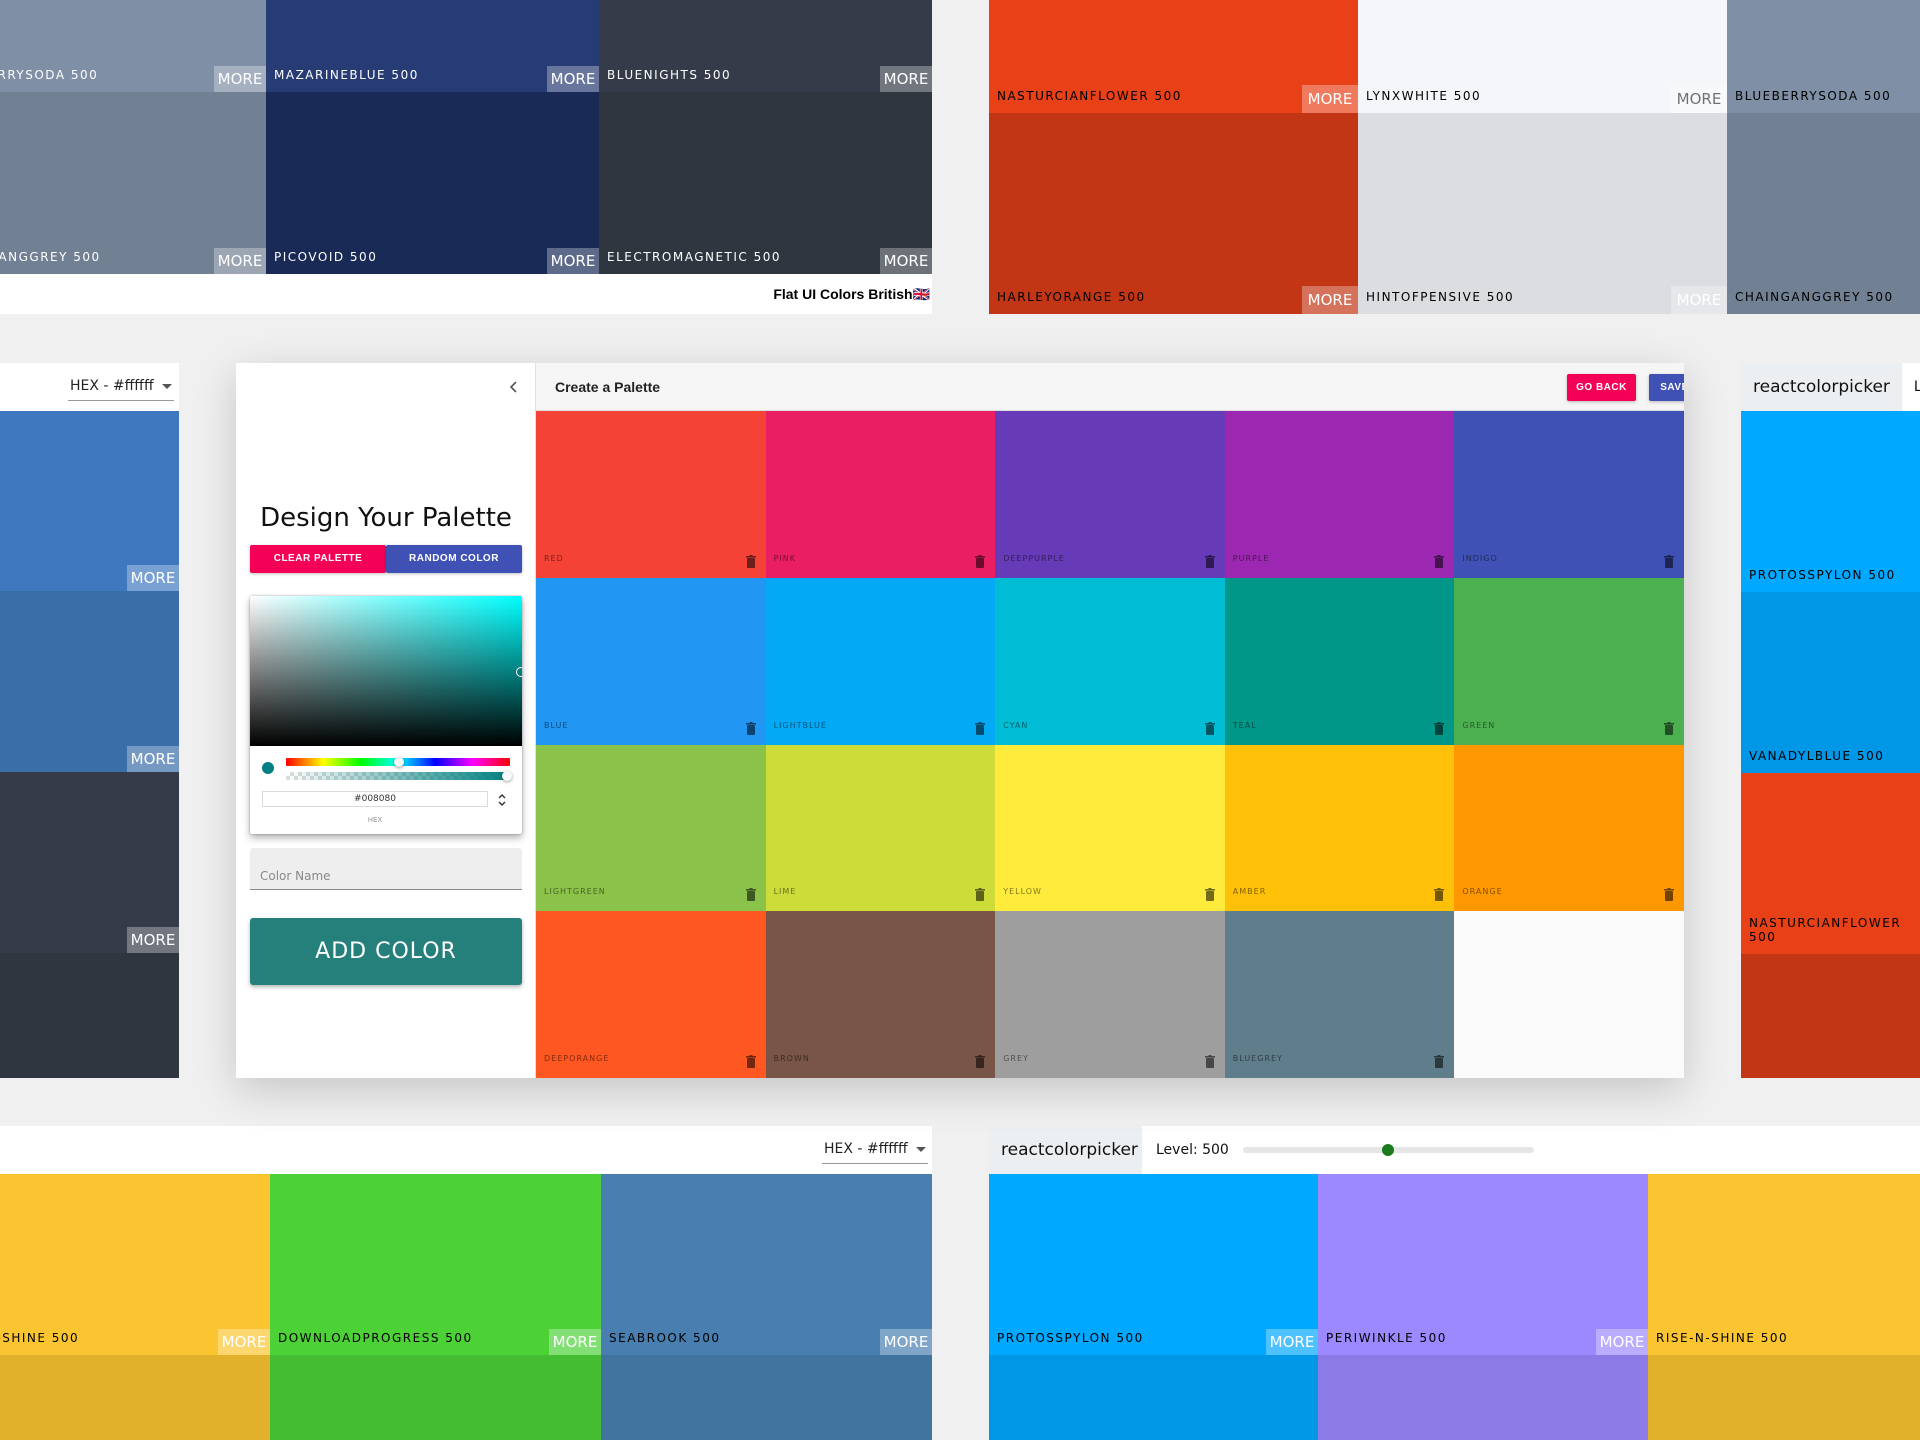  Describe the element at coordinates (880, 994) in the screenshot. I see `draggable-color-box: brown` at that location.